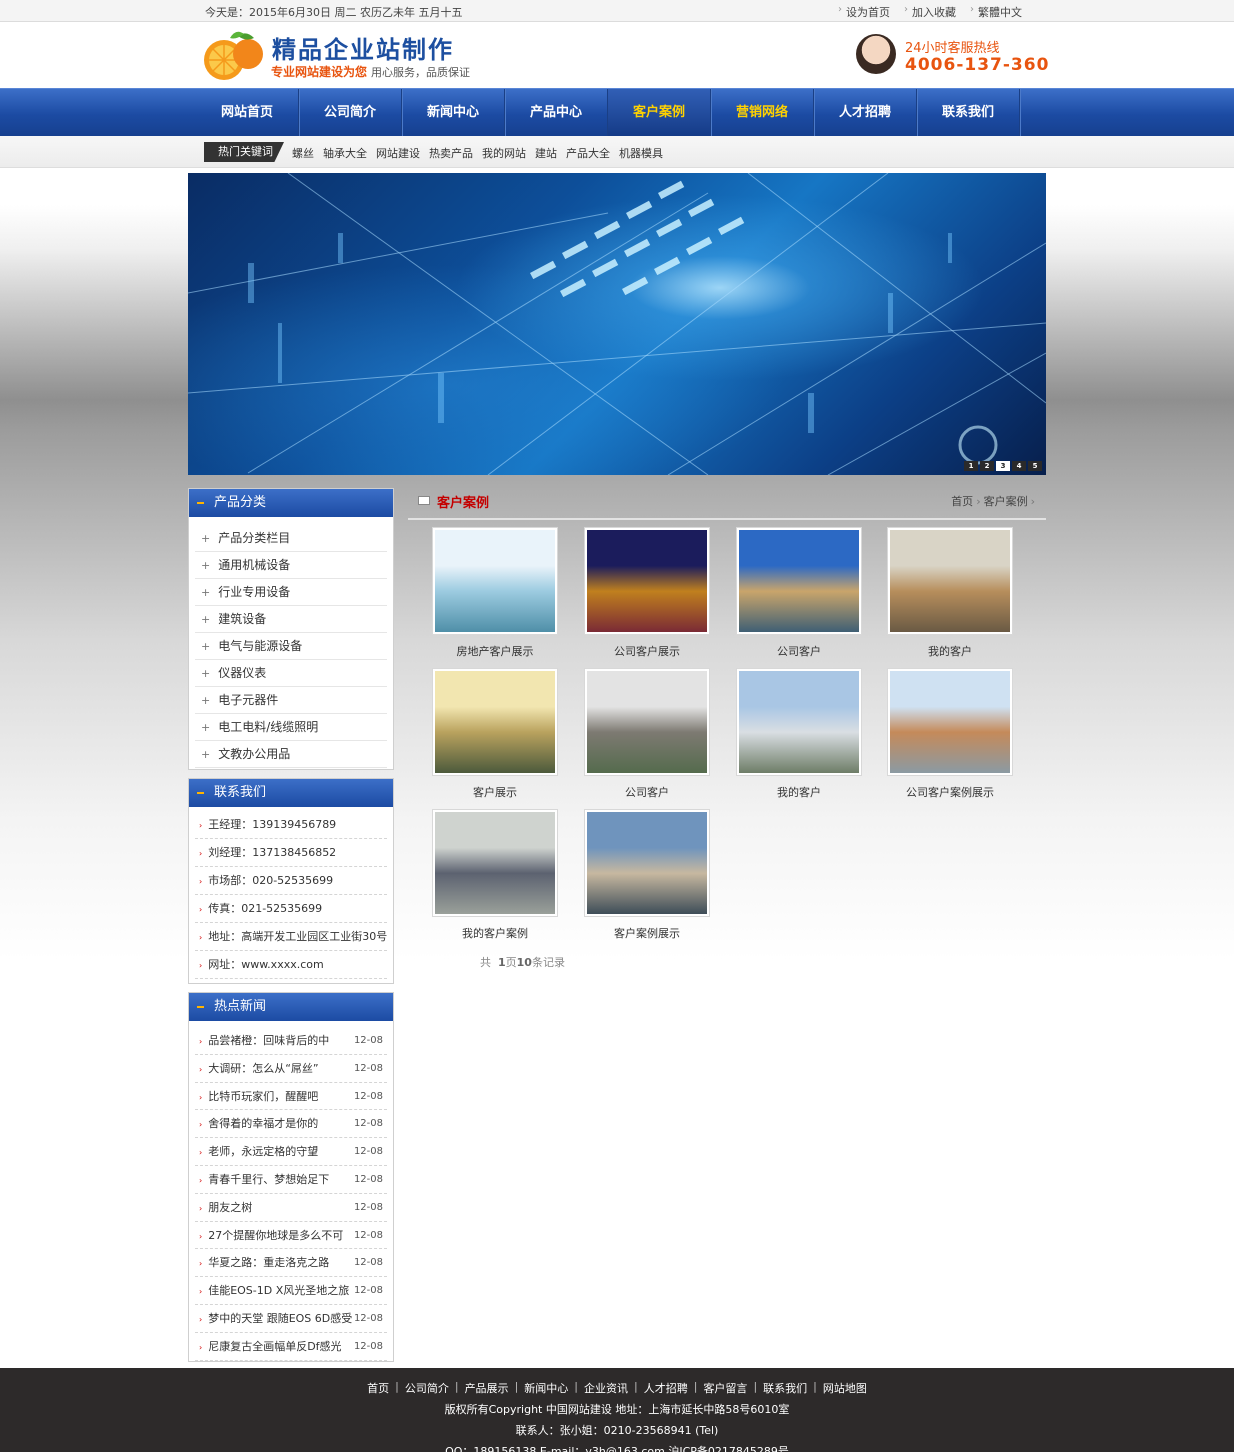  Describe the element at coordinates (1019, 466) in the screenshot. I see `banner-dot: 4` at that location.